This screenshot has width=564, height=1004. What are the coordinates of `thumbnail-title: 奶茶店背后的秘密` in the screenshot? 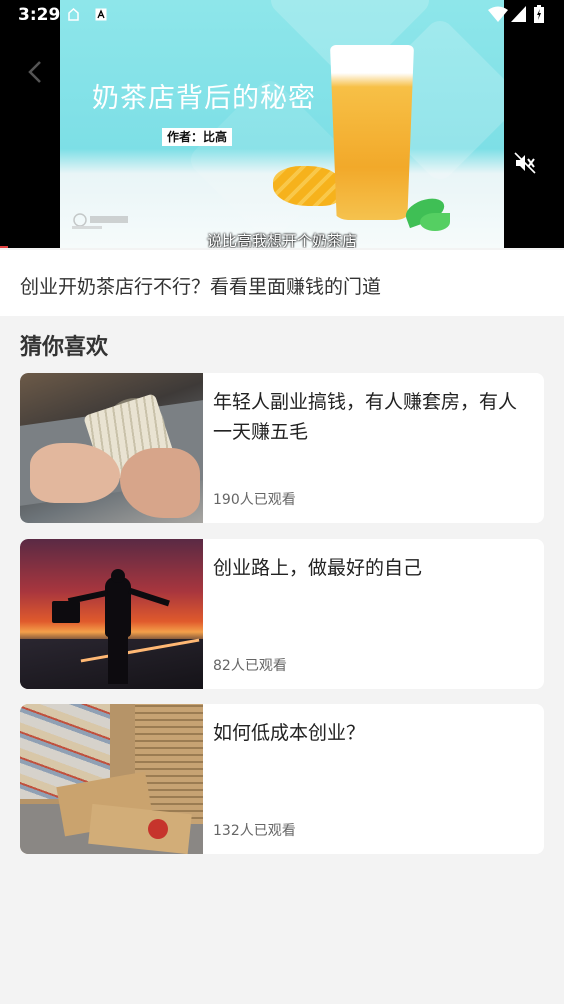 It's located at (204, 98).